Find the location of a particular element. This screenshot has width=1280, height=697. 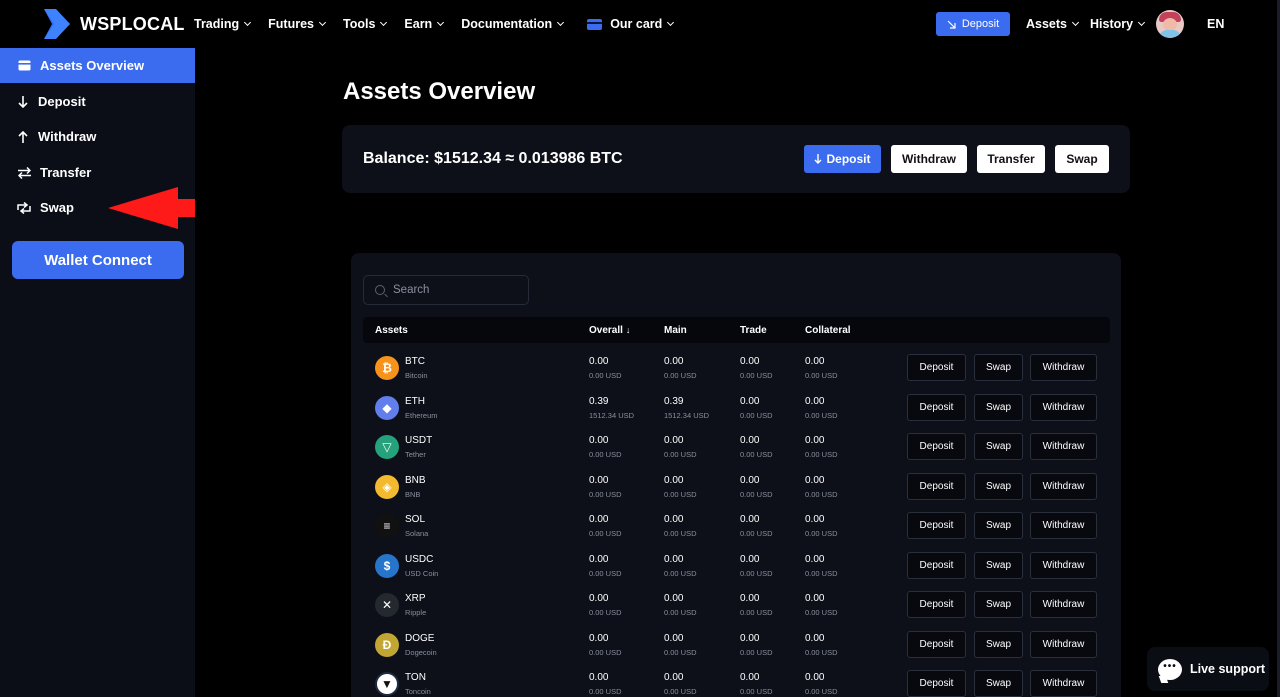

sidebar-item-withdraw: Withdraw is located at coordinates (97, 136).